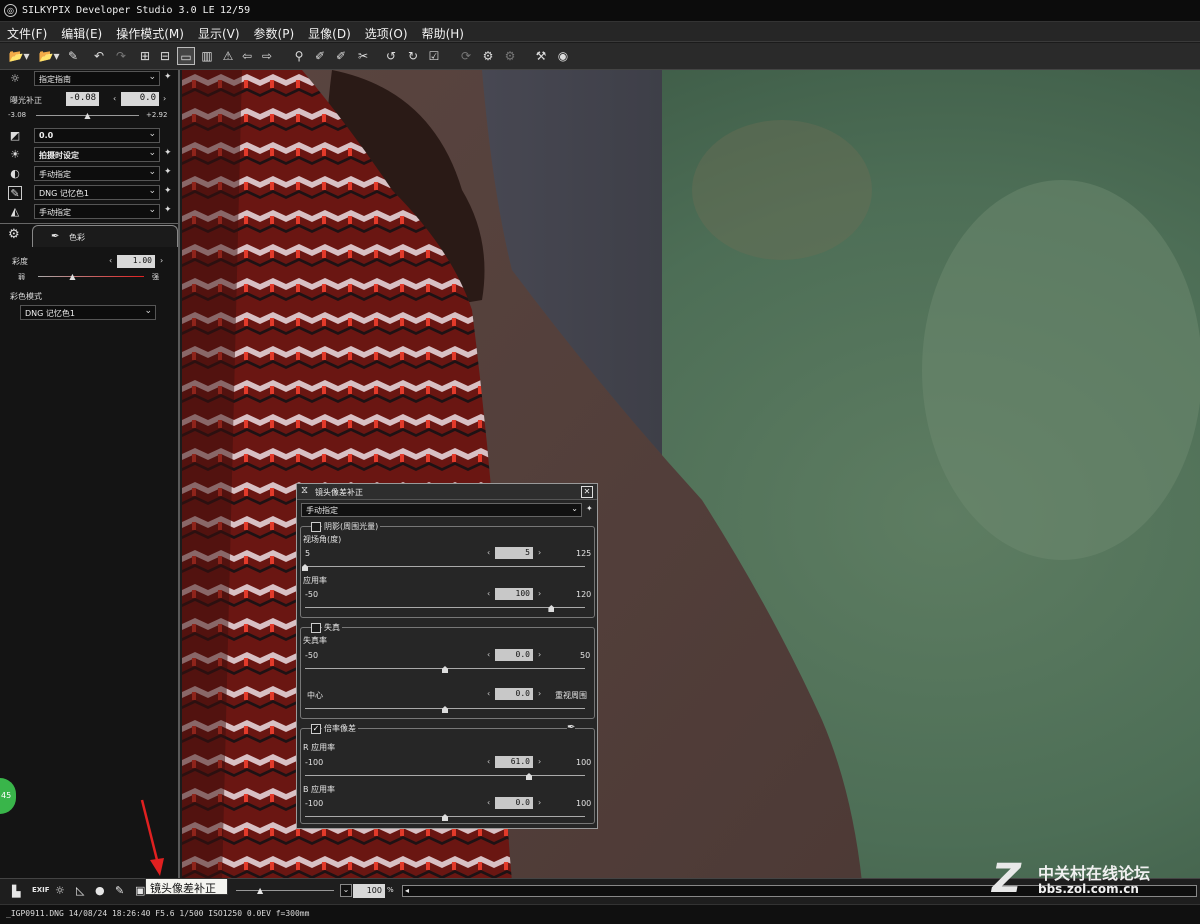  Describe the element at coordinates (100, 890) in the screenshot. I see `sphere-icon: ●` at that location.